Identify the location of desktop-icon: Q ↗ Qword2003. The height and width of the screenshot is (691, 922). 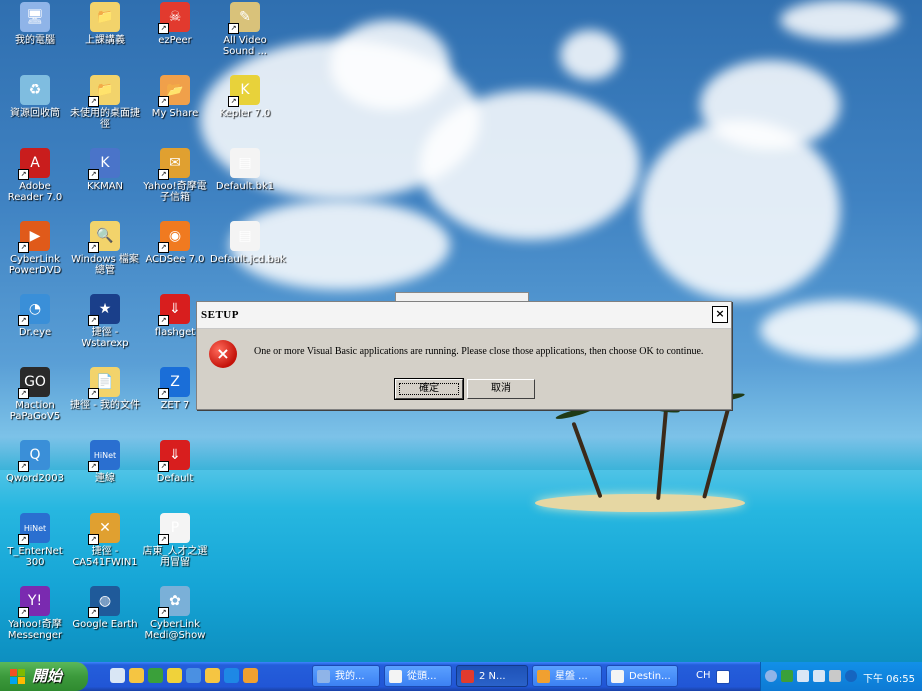
(35, 462).